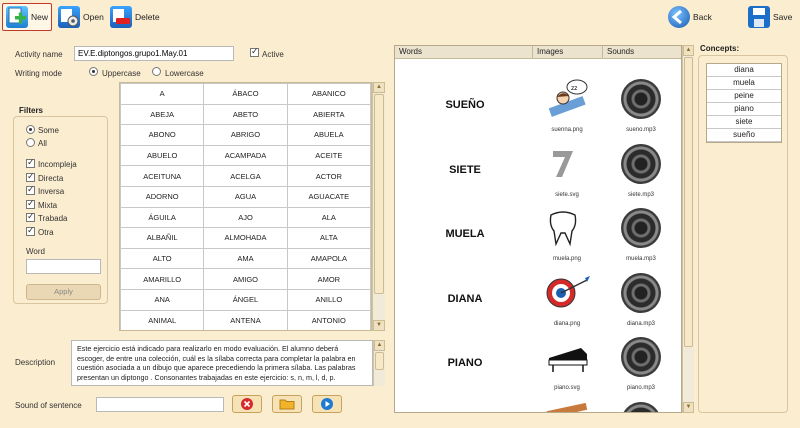  I want to click on open-button: Open, so click(81, 17).